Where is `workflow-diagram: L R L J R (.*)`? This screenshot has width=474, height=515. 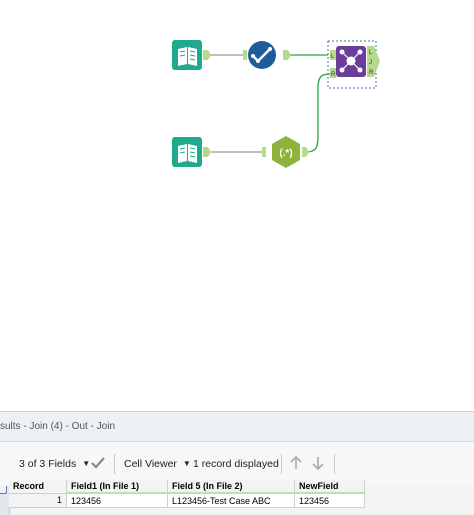
workflow-diagram: L R L J R (.*) is located at coordinates (276, 104).